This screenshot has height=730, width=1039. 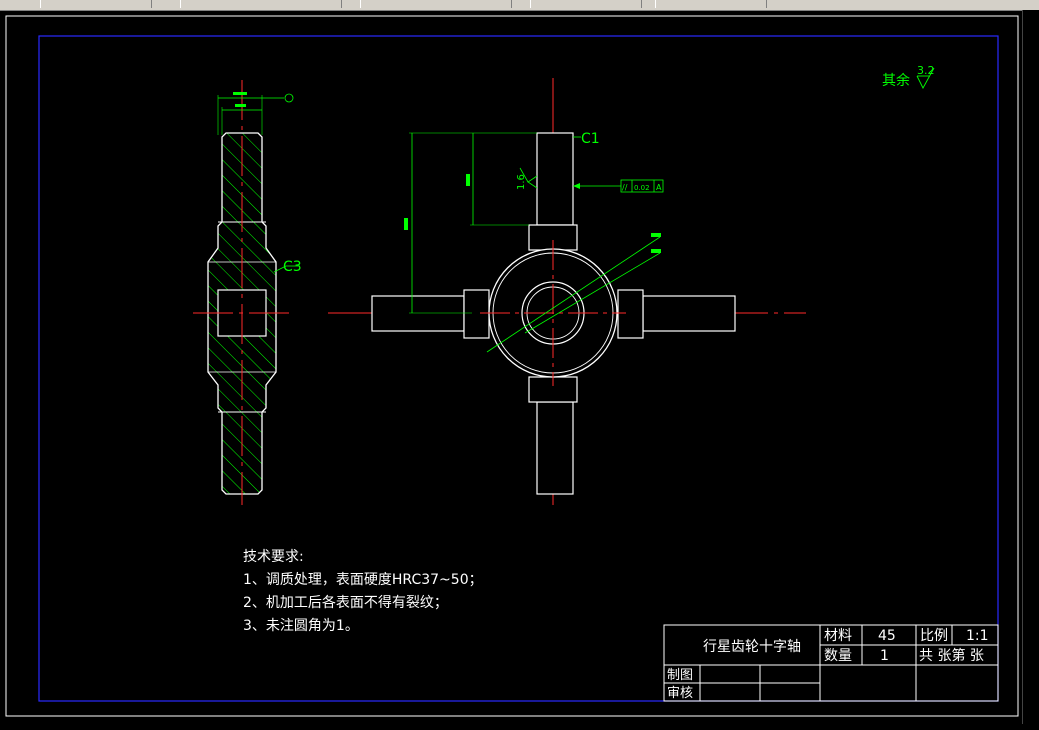 What do you see at coordinates (838, 636) in the screenshot?
I see `material-label: 材料` at bounding box center [838, 636].